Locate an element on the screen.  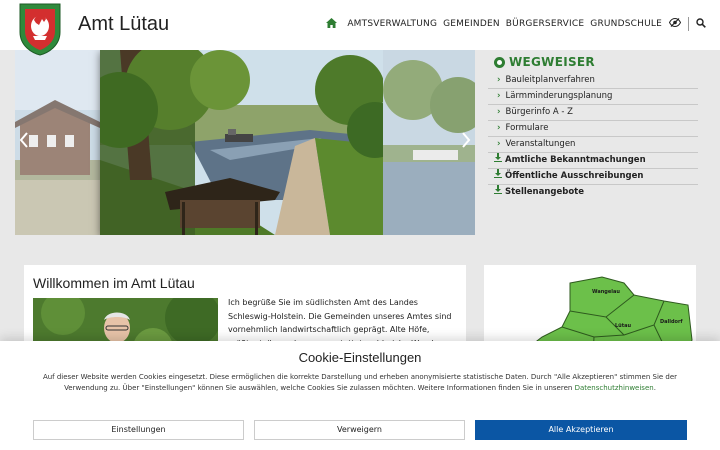
map-label-luetau: Lütau is located at coordinates (623, 326).